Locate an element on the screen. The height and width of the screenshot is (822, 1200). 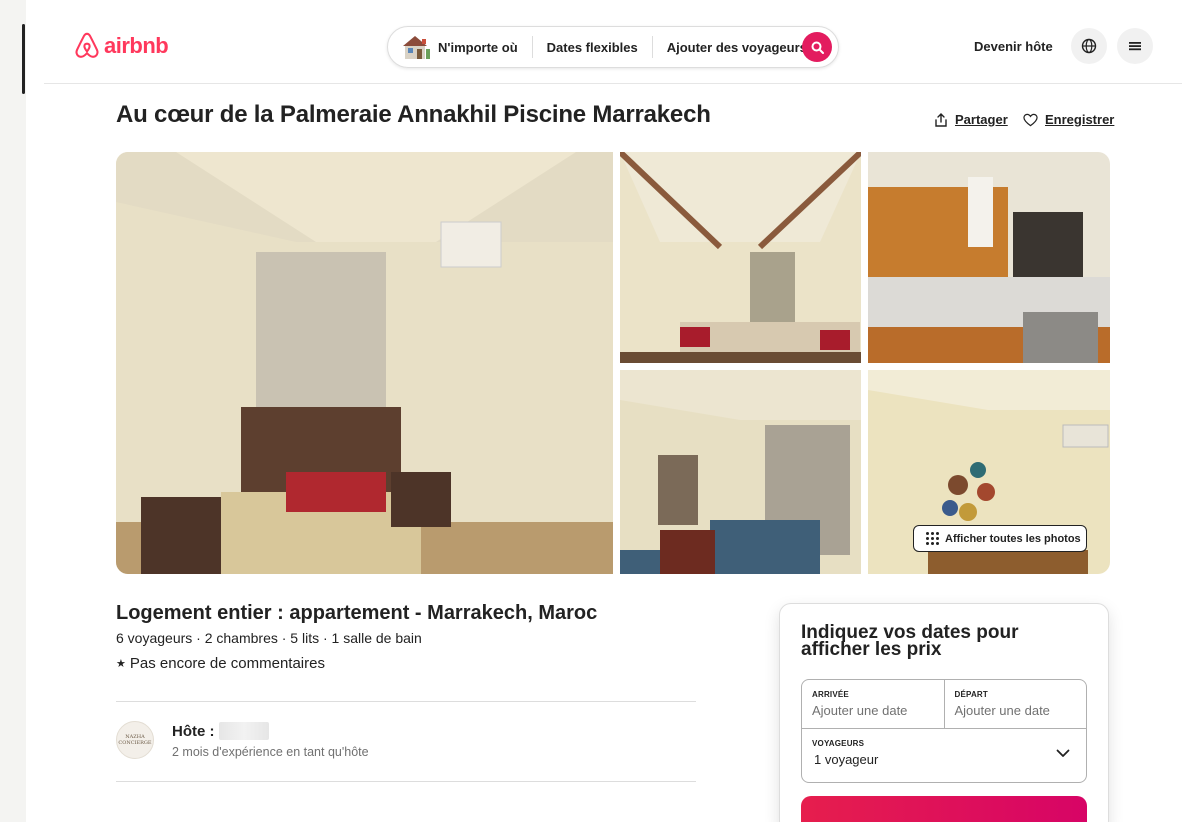
language-button is located at coordinates (1089, 46).